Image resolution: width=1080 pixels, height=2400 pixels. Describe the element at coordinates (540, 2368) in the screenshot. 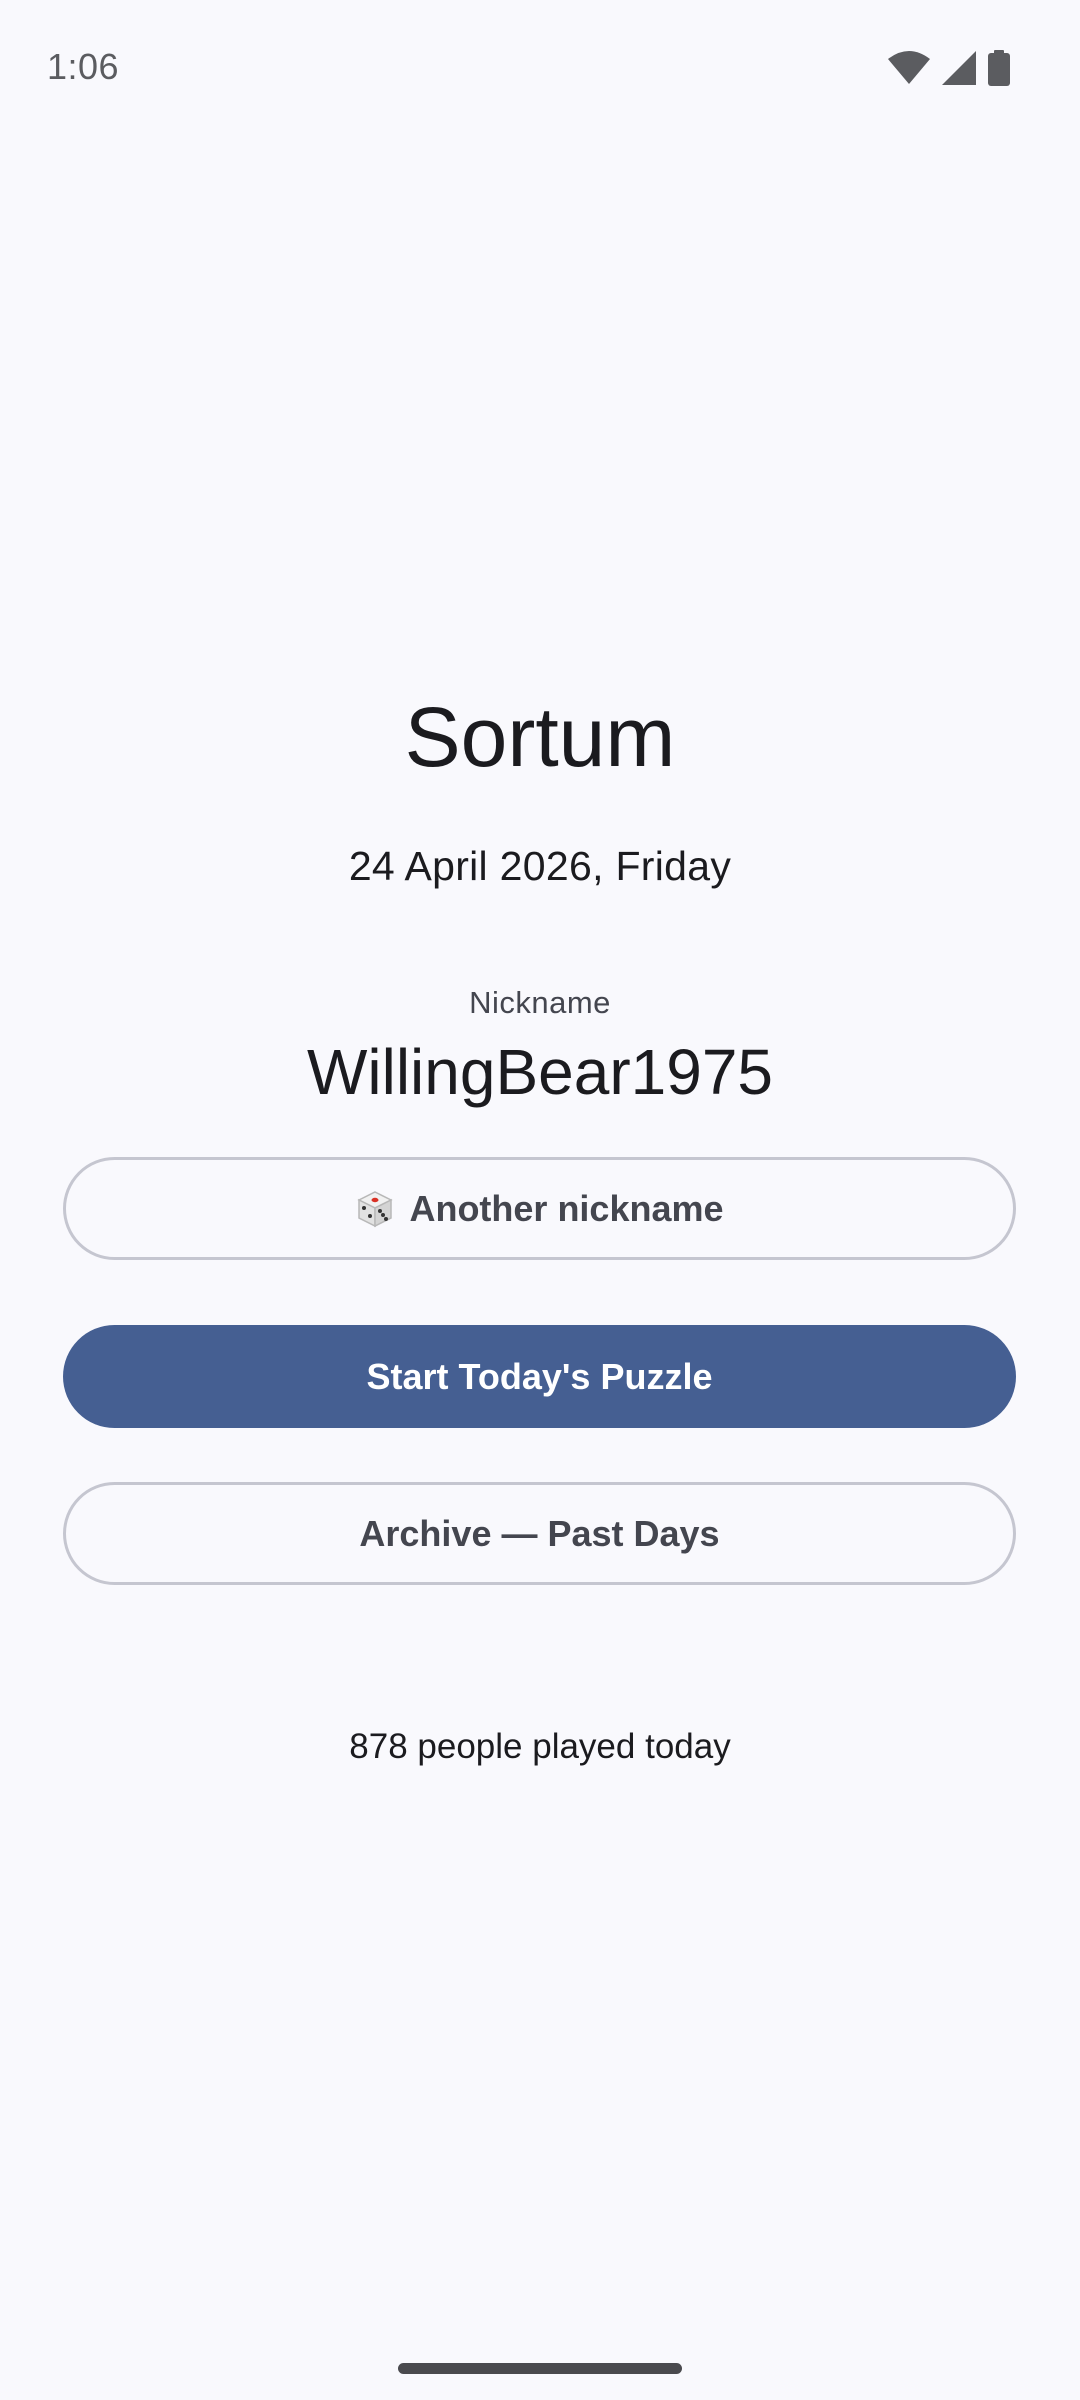

I see `home-indicator` at that location.